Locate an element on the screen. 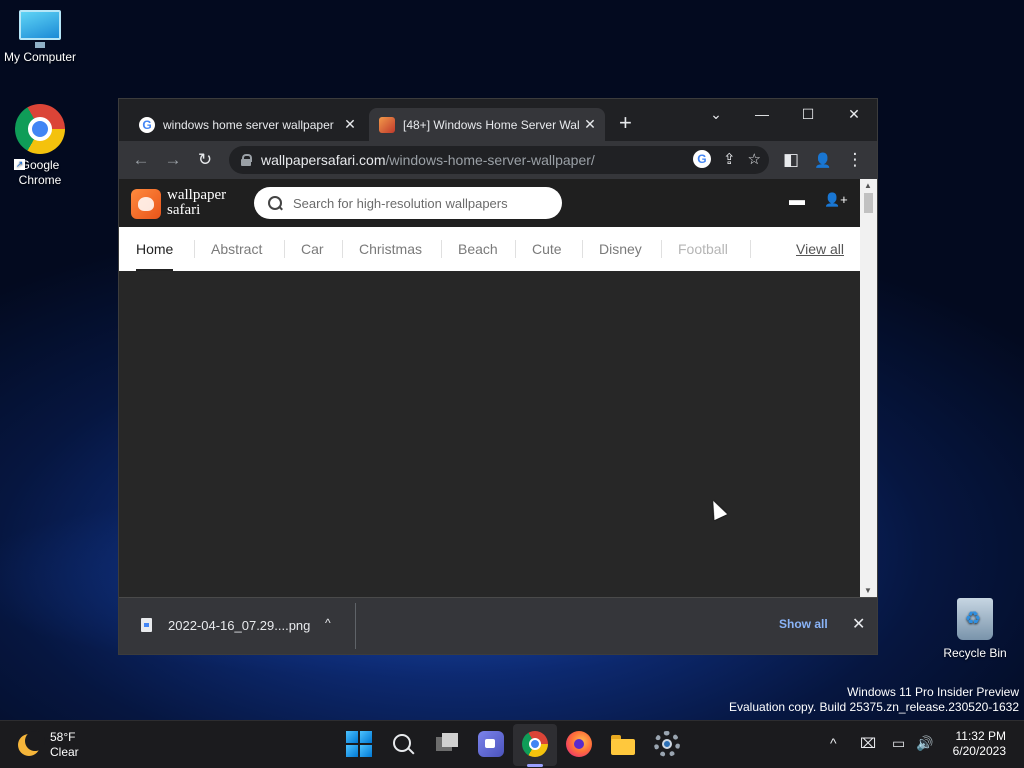 The width and height of the screenshot is (1024, 768). logo-line-1: wallpaper is located at coordinates (197, 195).